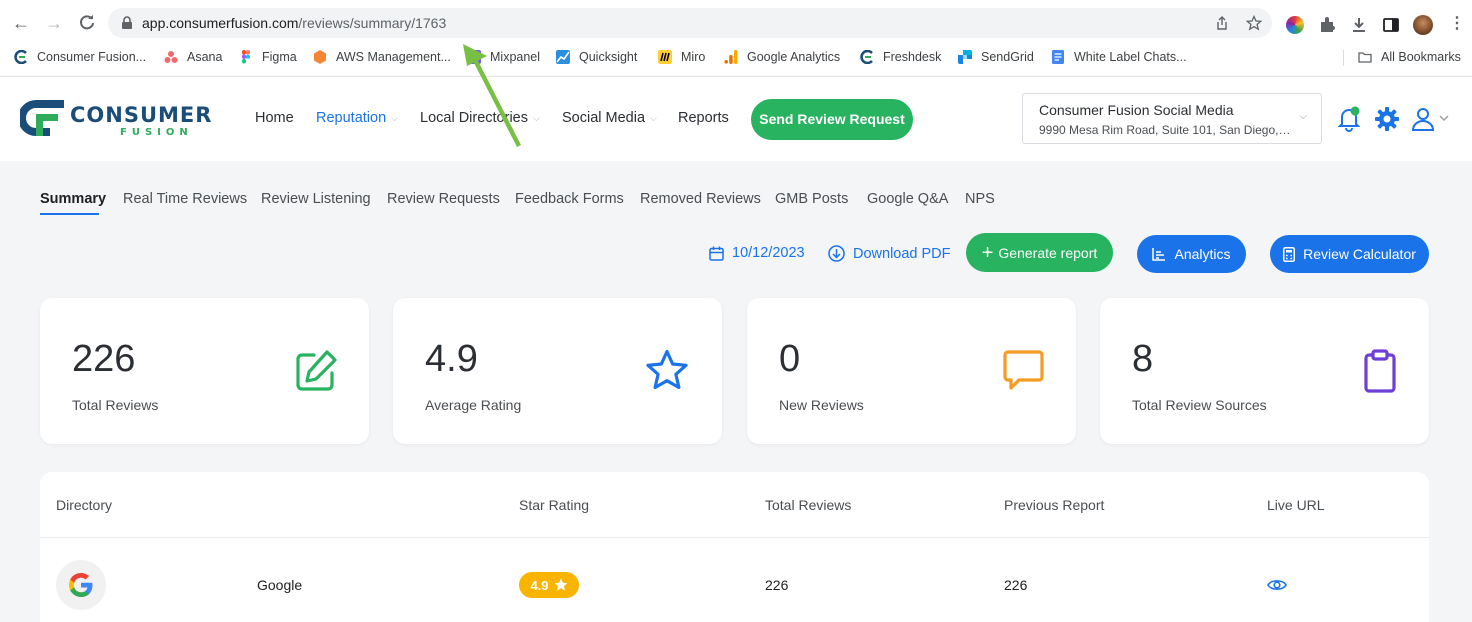 The width and height of the screenshot is (1472, 622). I want to click on stat-value: 226, so click(104, 359).